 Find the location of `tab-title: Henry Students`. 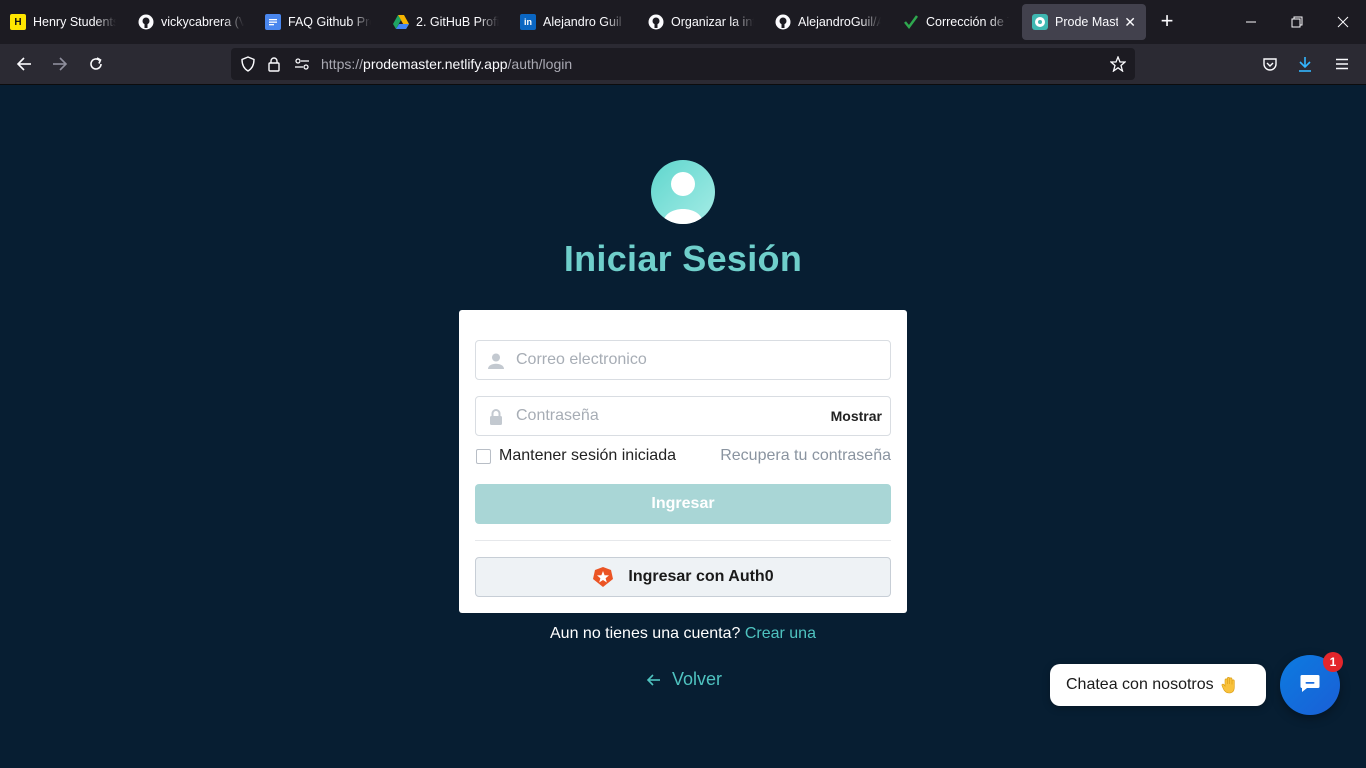

tab-title: Henry Students is located at coordinates (74, 22).